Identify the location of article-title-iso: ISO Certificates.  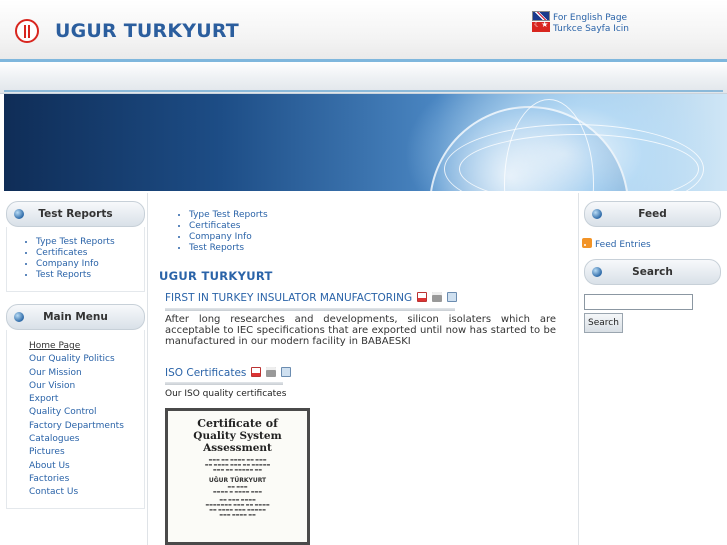
(228, 373).